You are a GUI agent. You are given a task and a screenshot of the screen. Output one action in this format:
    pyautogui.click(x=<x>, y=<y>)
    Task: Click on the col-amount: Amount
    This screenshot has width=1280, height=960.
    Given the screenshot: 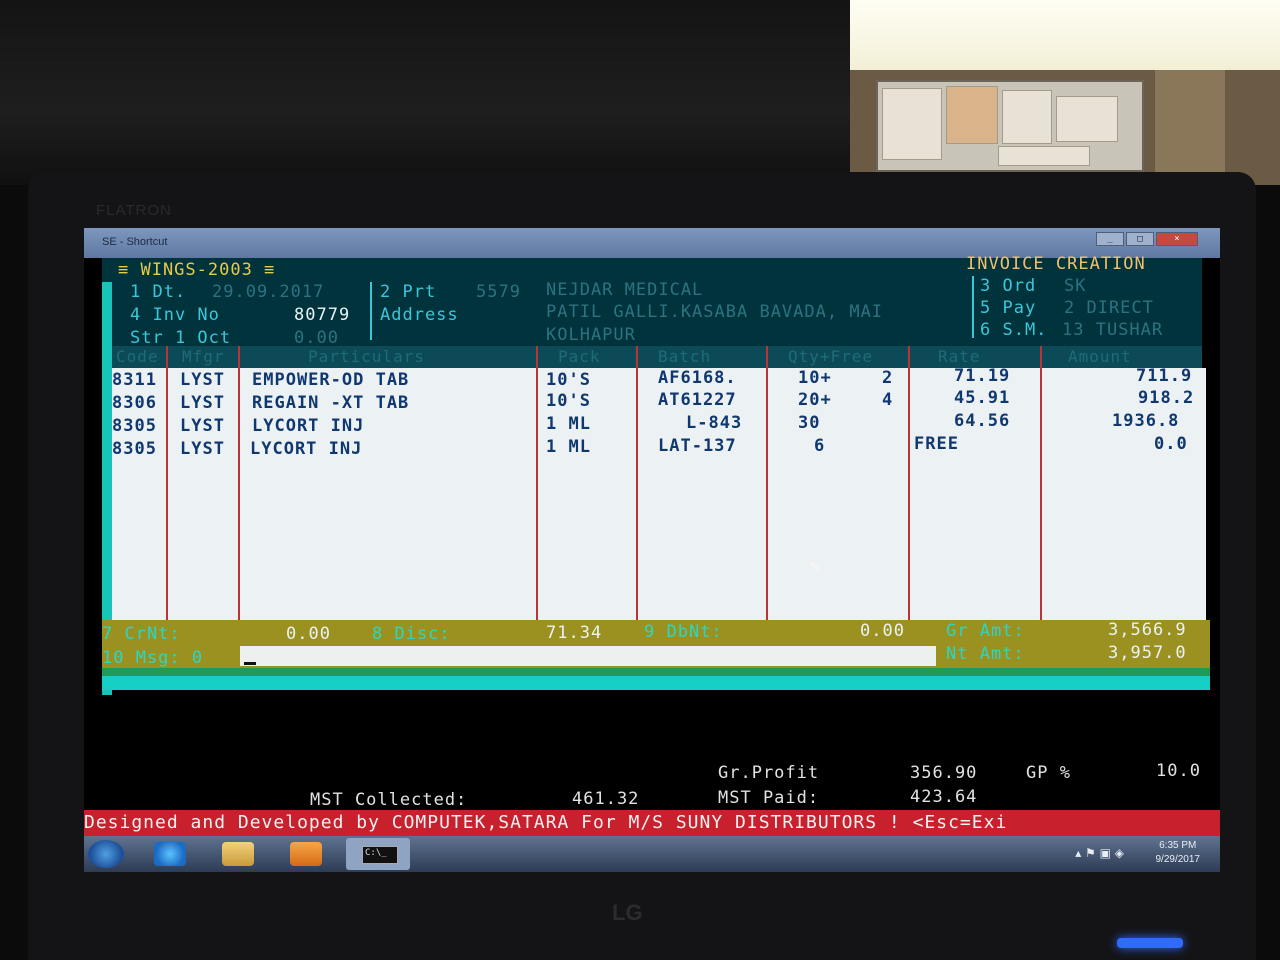 What is the action you would take?
    pyautogui.click(x=1100, y=356)
    